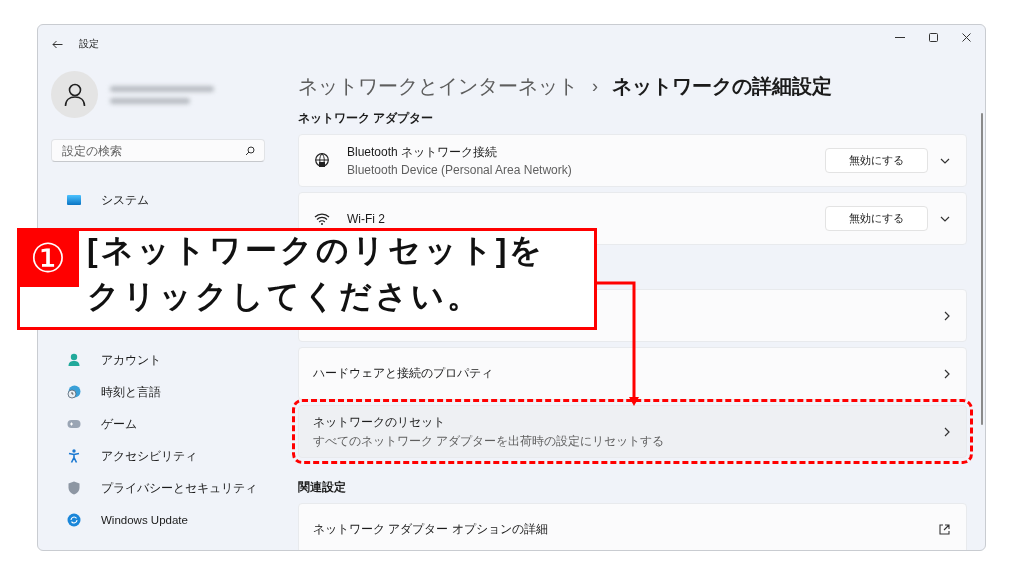 The height and width of the screenshot is (576, 1024). I want to click on section-heading: ネットワーク アダプター, so click(366, 118).